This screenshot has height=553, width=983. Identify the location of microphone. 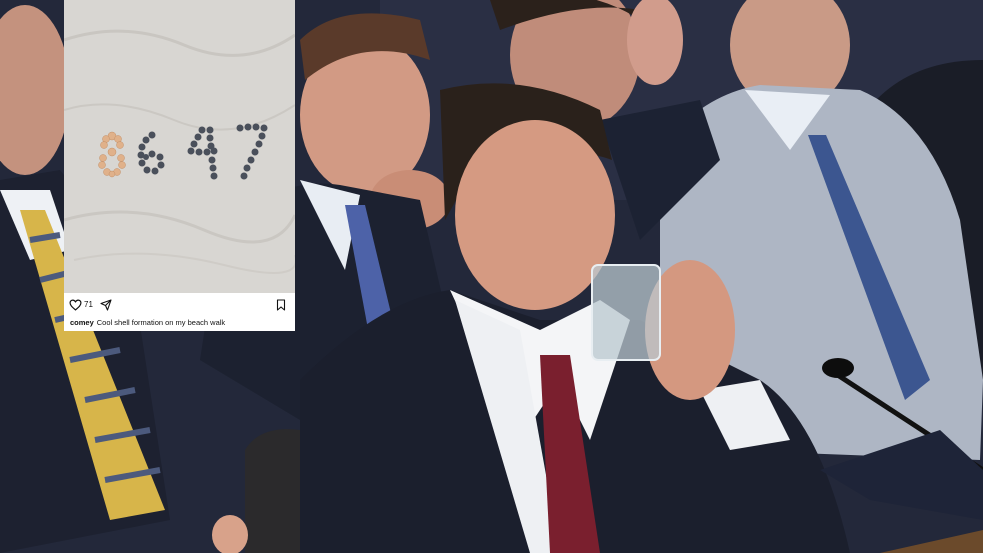
(838, 368).